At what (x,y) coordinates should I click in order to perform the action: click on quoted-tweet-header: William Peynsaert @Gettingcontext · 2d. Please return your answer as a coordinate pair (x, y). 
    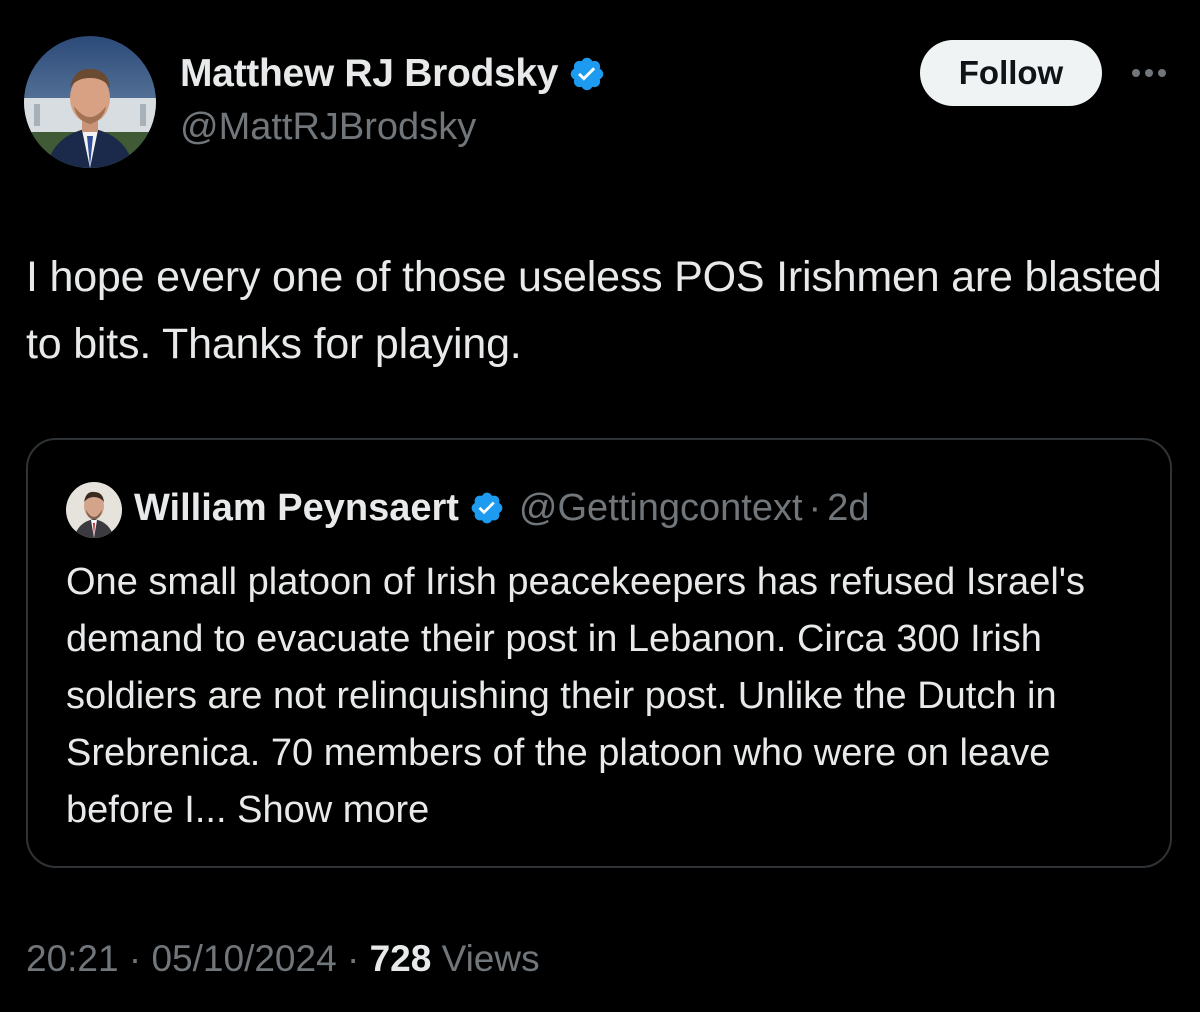
    Looking at the image, I should click on (501, 508).